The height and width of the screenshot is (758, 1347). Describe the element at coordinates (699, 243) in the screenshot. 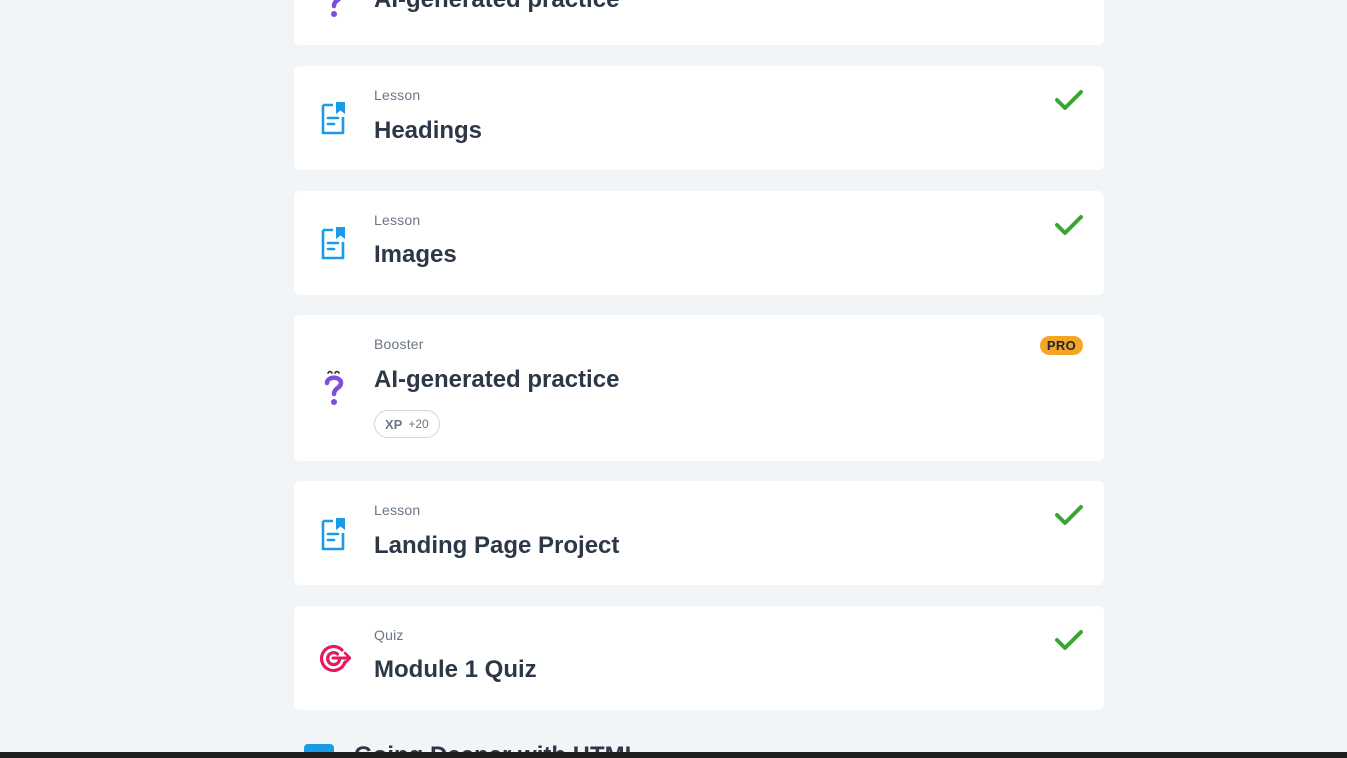

I see `lesson-card-images: Lesson Images` at that location.